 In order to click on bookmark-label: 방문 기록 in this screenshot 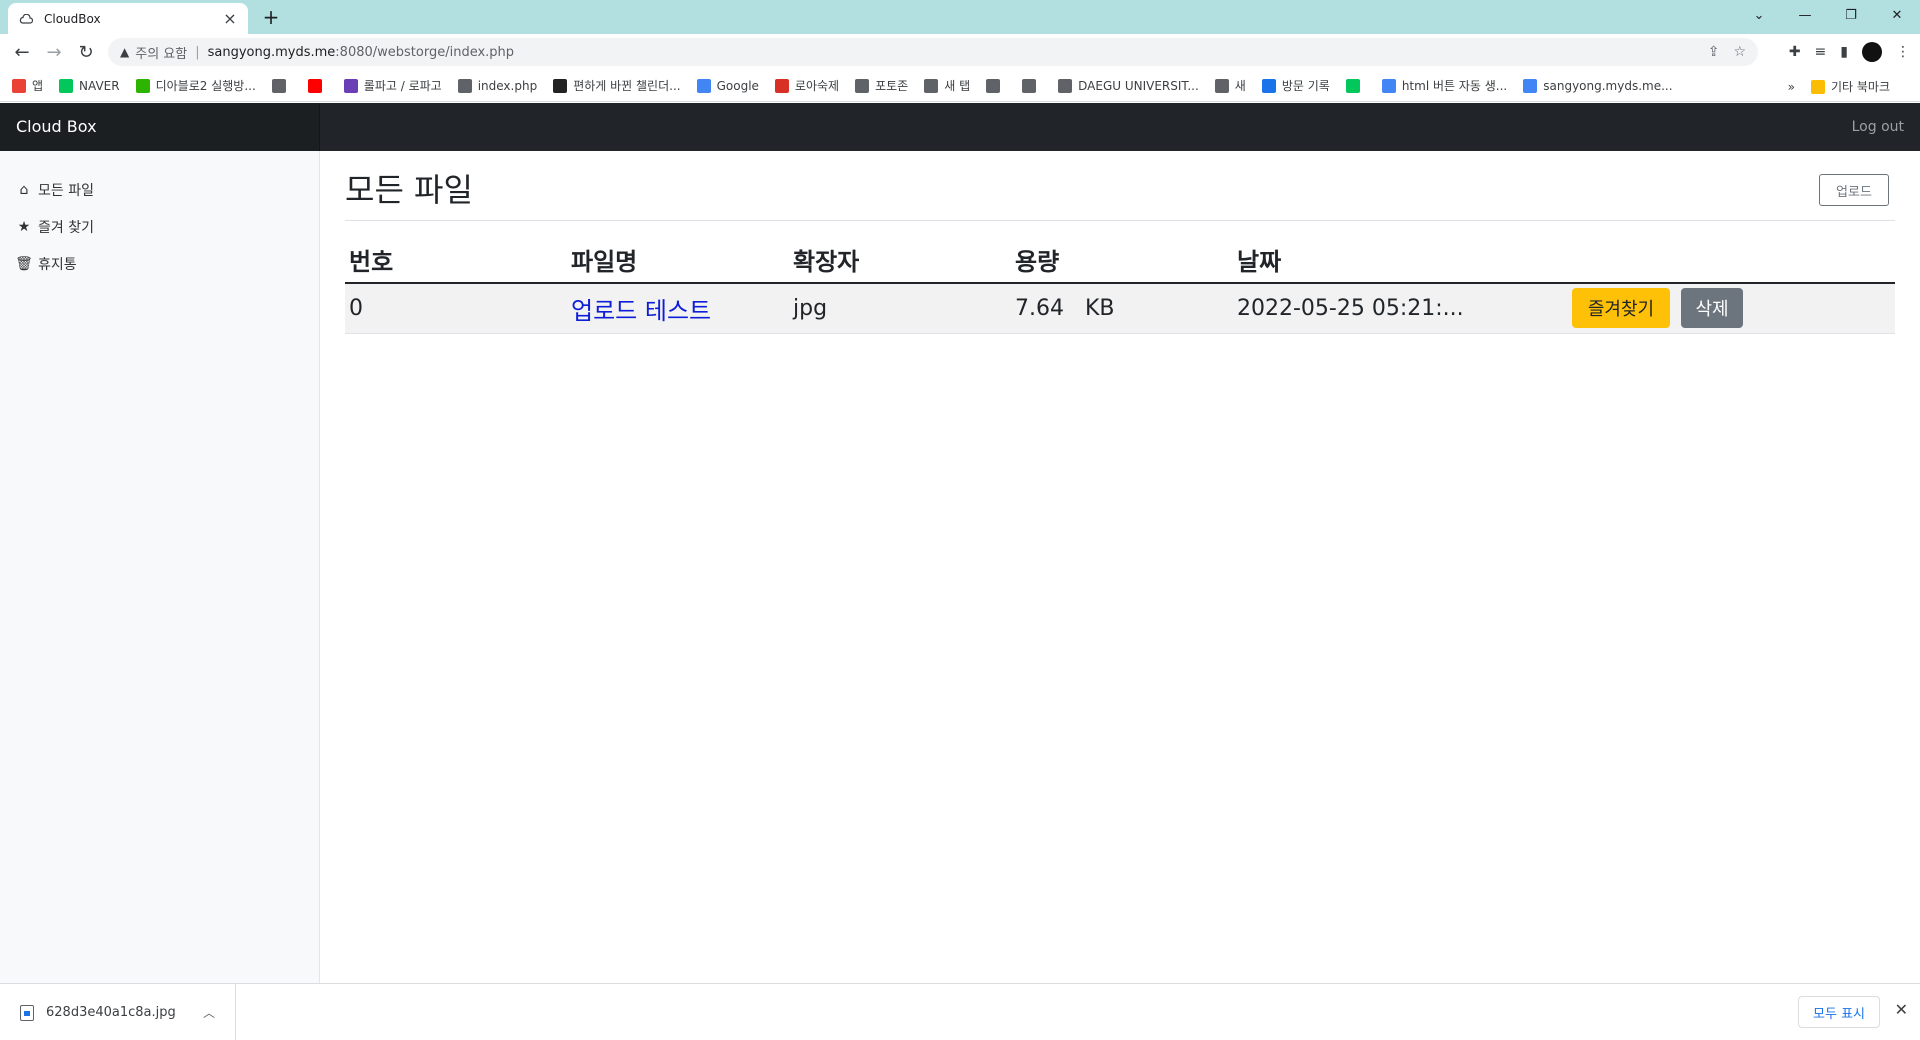, I will do `click(1305, 86)`.